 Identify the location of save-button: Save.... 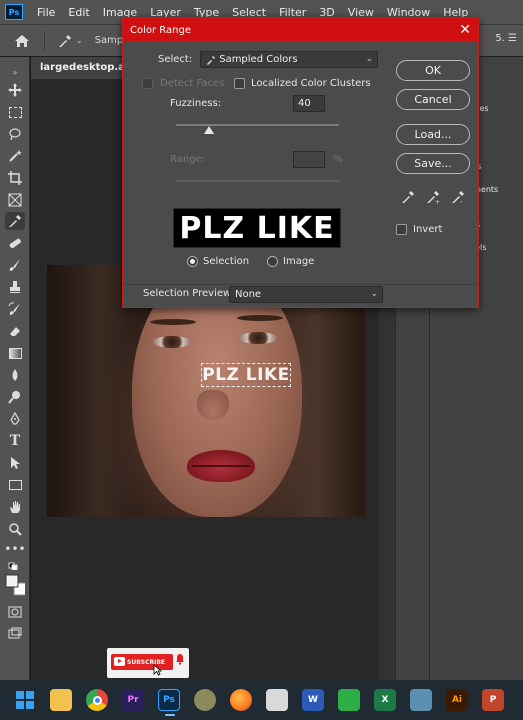
(433, 163).